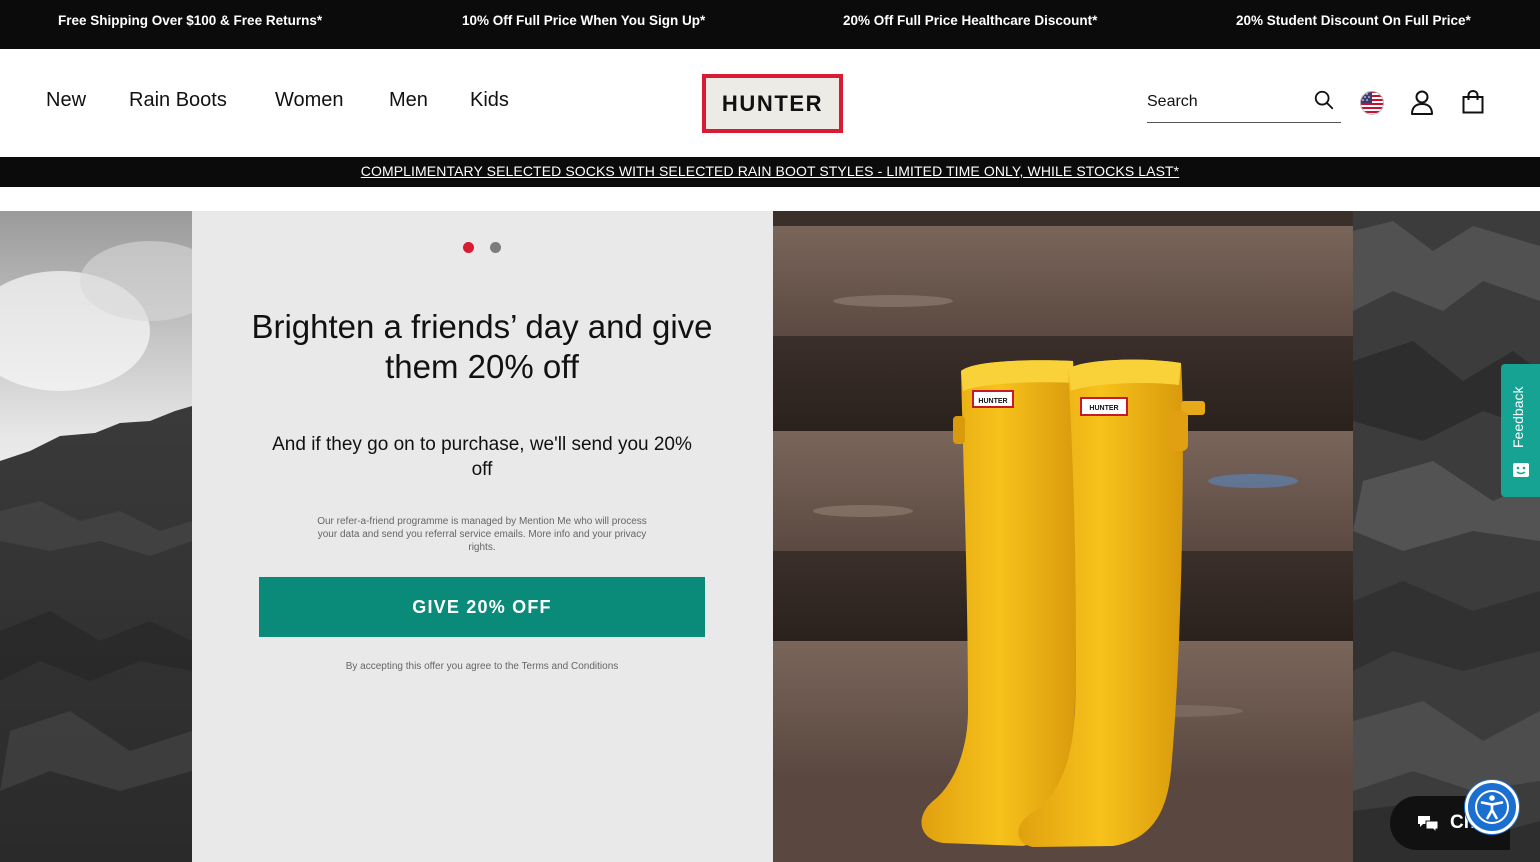 This screenshot has height=862, width=1540. I want to click on accessibility-button, so click(1492, 807).